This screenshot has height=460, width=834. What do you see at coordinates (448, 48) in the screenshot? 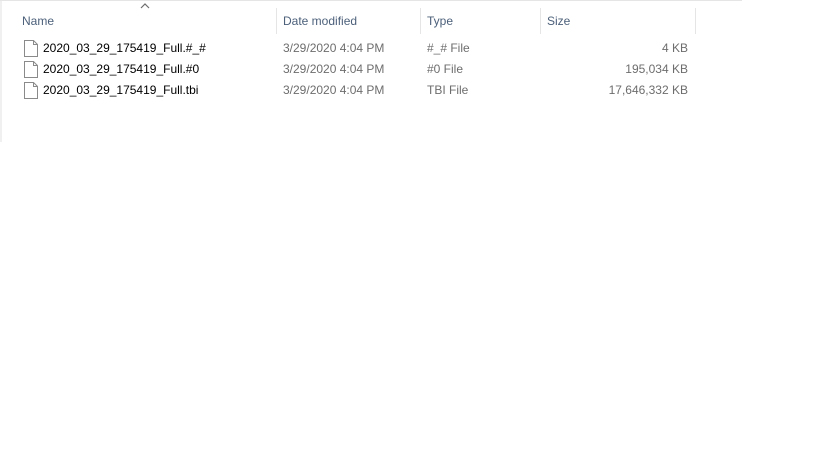
I see `file-type: #_# File` at bounding box center [448, 48].